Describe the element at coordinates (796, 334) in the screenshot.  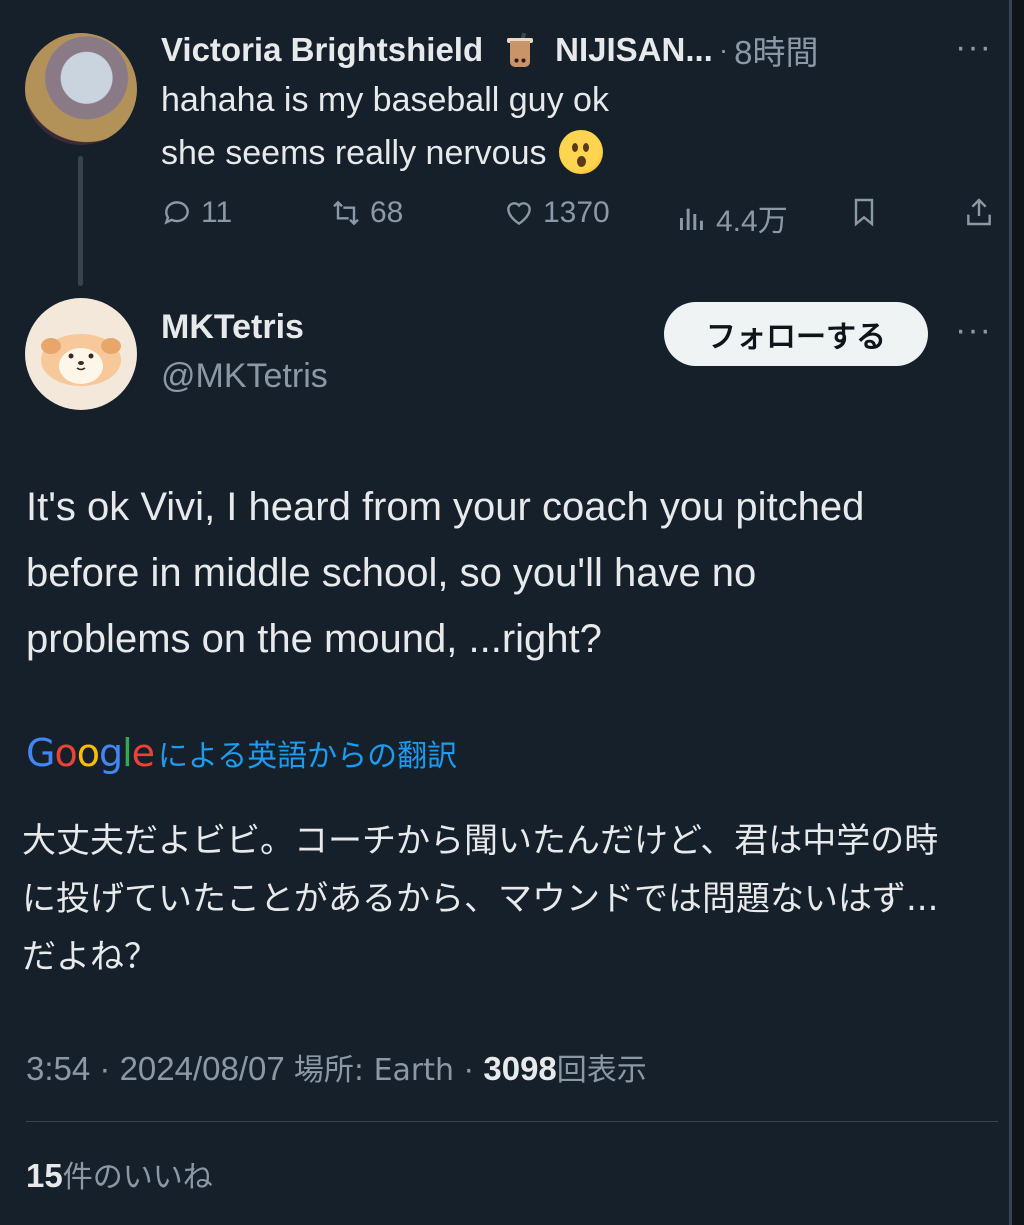
I see `follow-button: フォローする` at that location.